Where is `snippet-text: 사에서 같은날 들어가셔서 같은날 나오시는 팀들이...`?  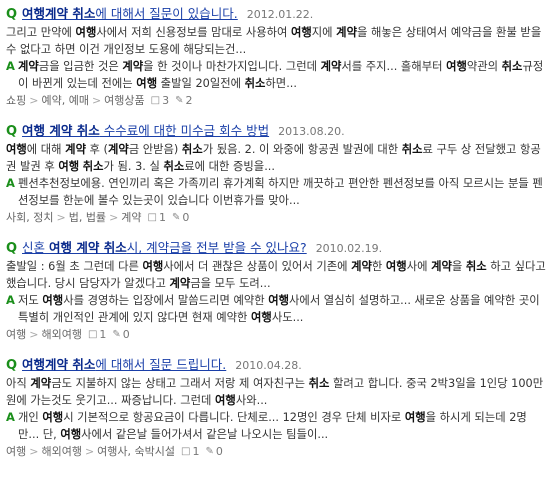
snippet-text: 사에서 같은날 들어가셔서 같은날 나오시는 팀들이... is located at coordinates (205, 434).